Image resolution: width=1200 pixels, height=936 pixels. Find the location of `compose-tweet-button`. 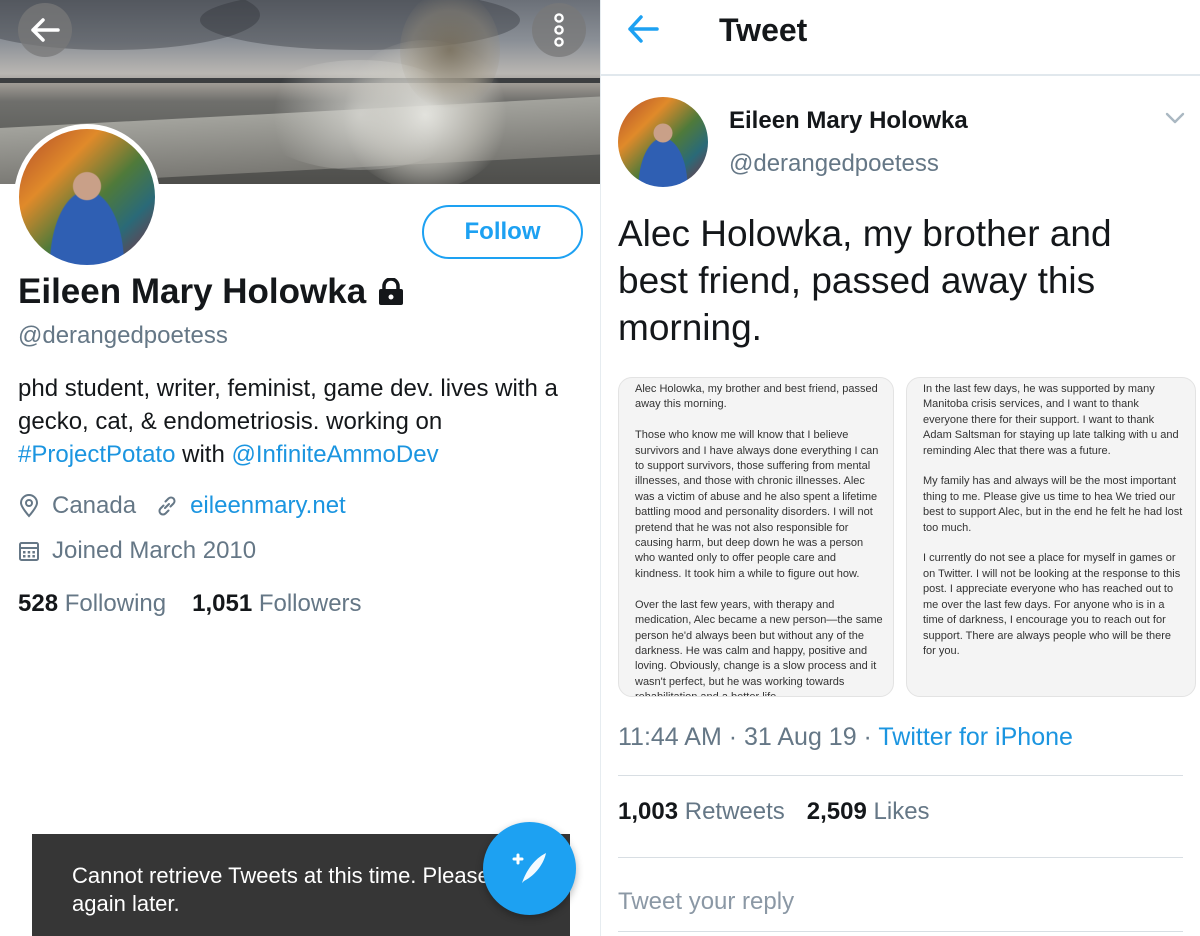

compose-tweet-button is located at coordinates (529, 868).